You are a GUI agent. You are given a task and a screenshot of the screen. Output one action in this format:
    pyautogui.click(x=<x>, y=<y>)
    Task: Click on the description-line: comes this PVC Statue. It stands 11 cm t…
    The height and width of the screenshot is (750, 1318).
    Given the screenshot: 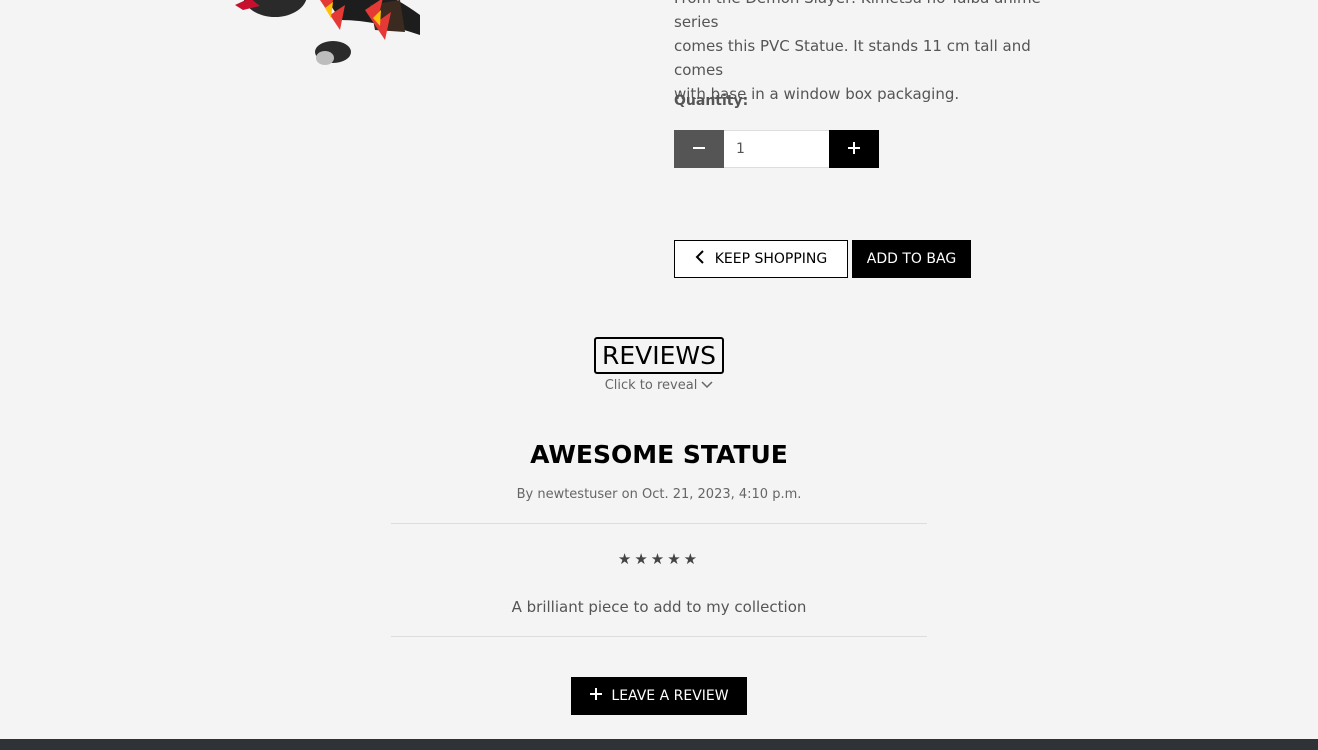 What is the action you would take?
    pyautogui.click(x=852, y=58)
    